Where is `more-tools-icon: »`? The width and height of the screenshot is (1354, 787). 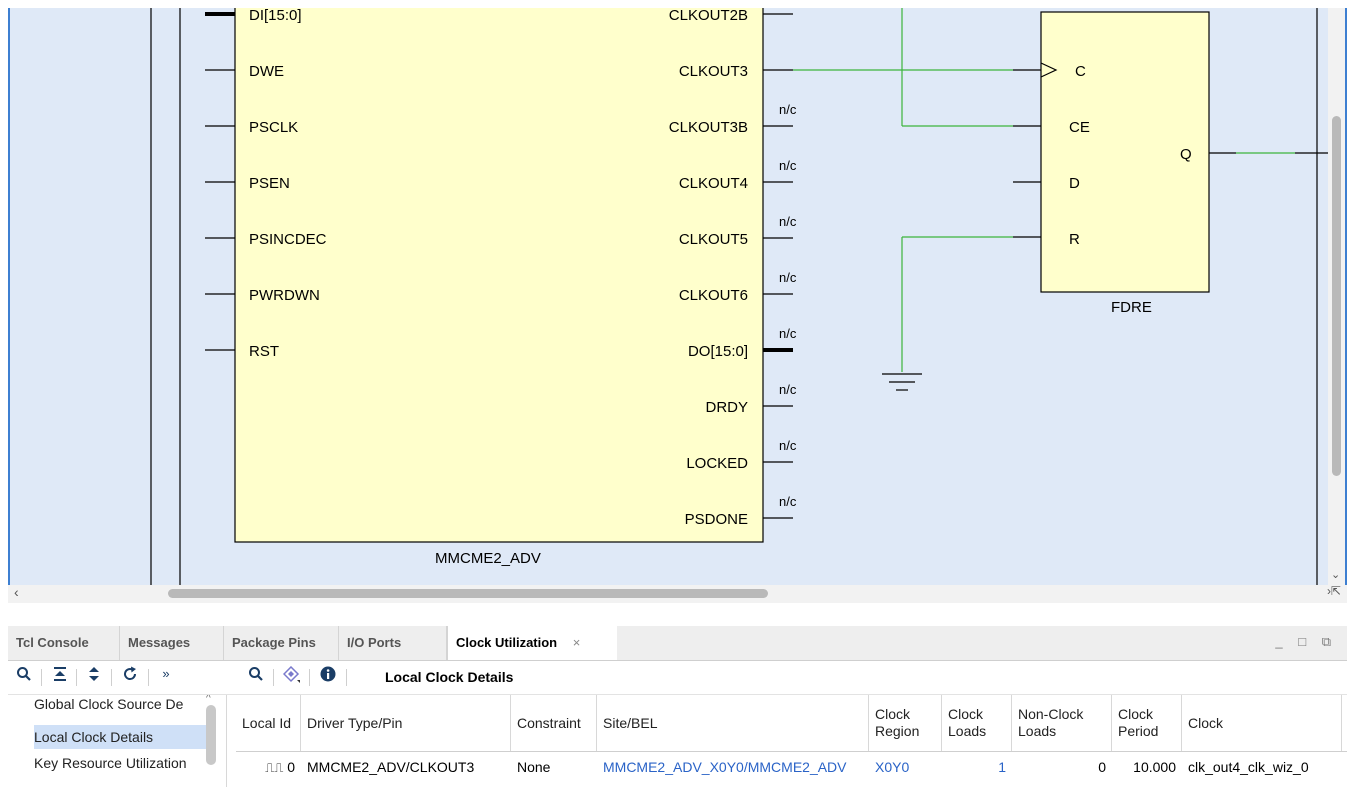 more-tools-icon: » is located at coordinates (166, 677).